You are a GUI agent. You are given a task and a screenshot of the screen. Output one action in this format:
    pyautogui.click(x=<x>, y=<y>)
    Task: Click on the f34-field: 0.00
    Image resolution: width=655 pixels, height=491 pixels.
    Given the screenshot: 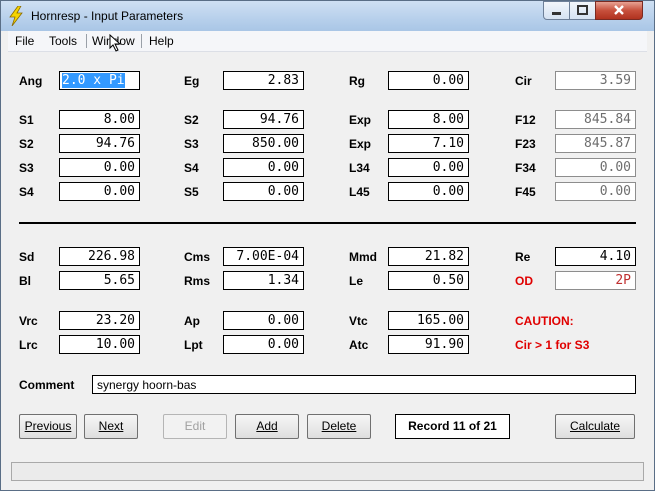 What is the action you would take?
    pyautogui.click(x=595, y=167)
    